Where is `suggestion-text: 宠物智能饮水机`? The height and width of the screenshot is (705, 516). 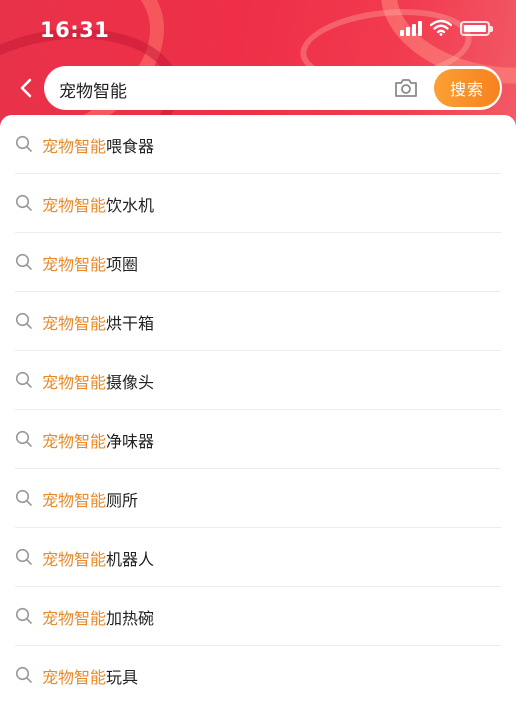
suggestion-text: 宠物智能饮水机 is located at coordinates (98, 204).